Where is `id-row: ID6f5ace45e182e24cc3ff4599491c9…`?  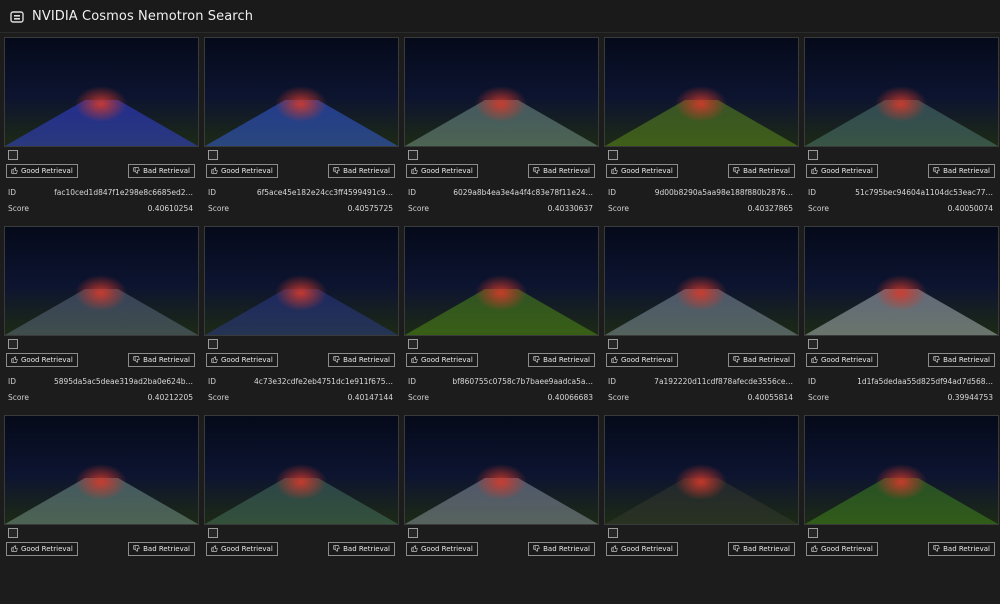 id-row: ID6f5ace45e182e24cc3ff4599491c9… is located at coordinates (300, 192).